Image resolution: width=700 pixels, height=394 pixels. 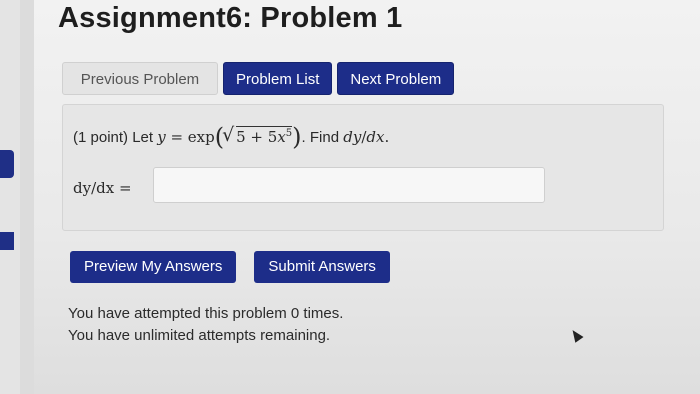 I want to click on answer-actions: Preview My Answers Submit Answers, so click(x=230, y=267).